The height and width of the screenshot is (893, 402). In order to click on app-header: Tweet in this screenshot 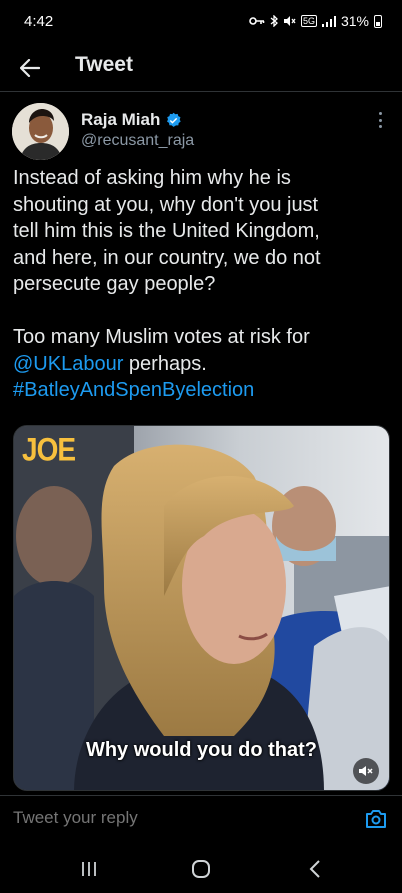, I will do `click(201, 68)`.